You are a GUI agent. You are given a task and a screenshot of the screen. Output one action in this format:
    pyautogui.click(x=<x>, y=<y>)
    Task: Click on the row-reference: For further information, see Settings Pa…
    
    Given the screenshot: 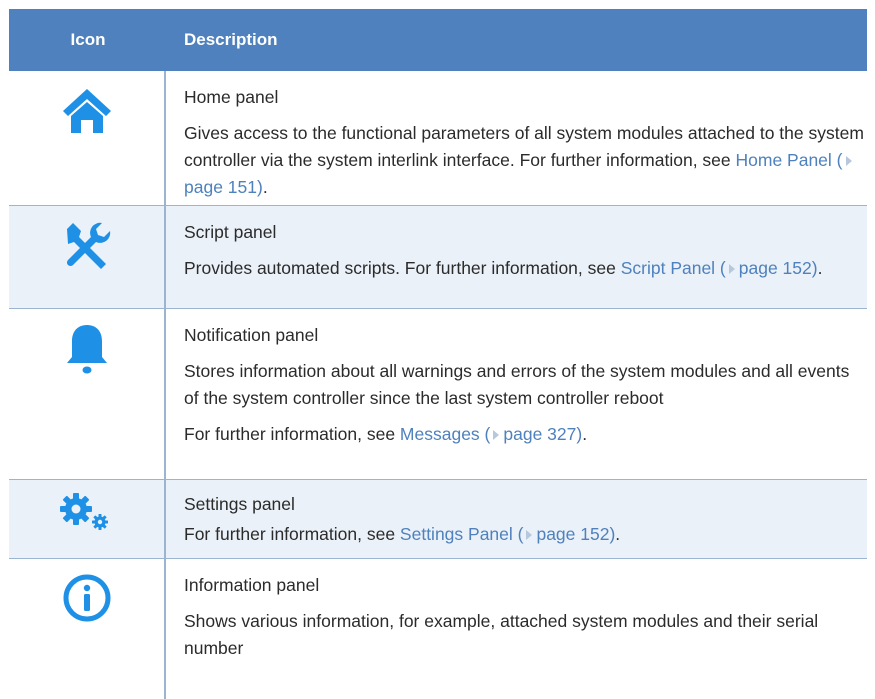 What is the action you would take?
    pyautogui.click(x=402, y=534)
    